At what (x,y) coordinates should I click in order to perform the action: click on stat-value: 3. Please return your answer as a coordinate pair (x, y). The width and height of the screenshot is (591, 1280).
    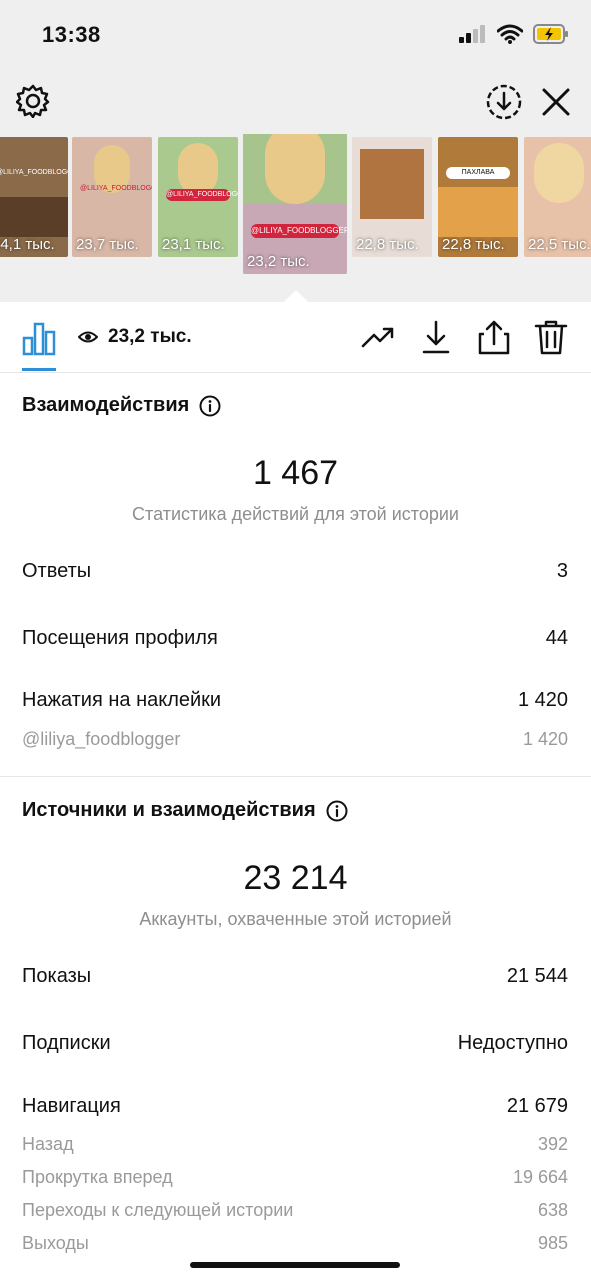
    Looking at the image, I should click on (562, 571).